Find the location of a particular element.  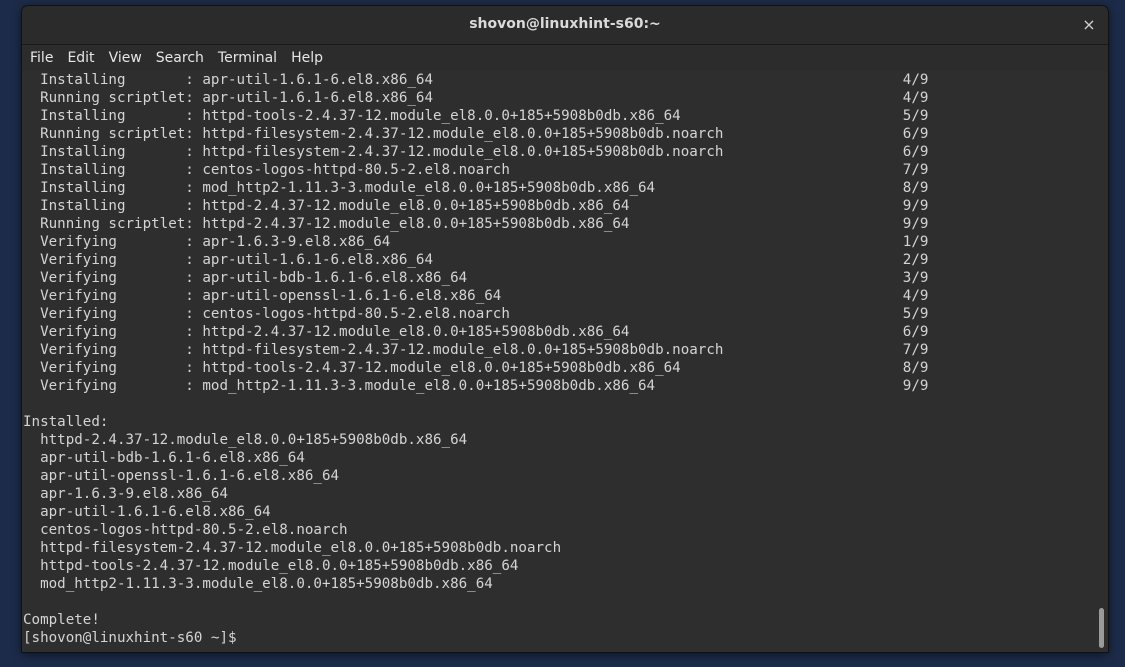

scrollbar-thumb is located at coordinates (1101, 628).